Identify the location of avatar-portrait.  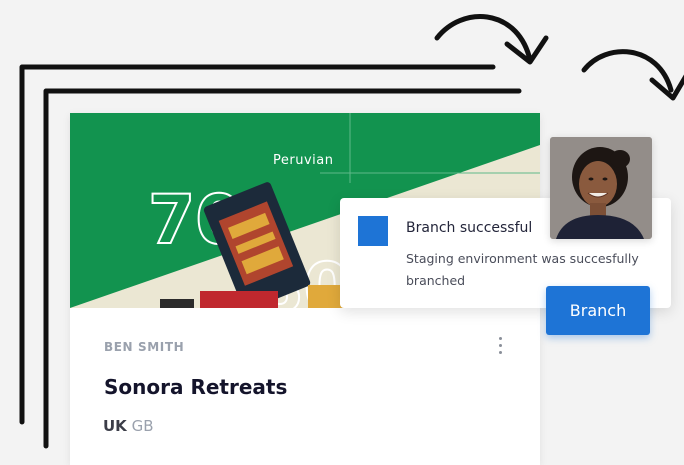
(601, 188).